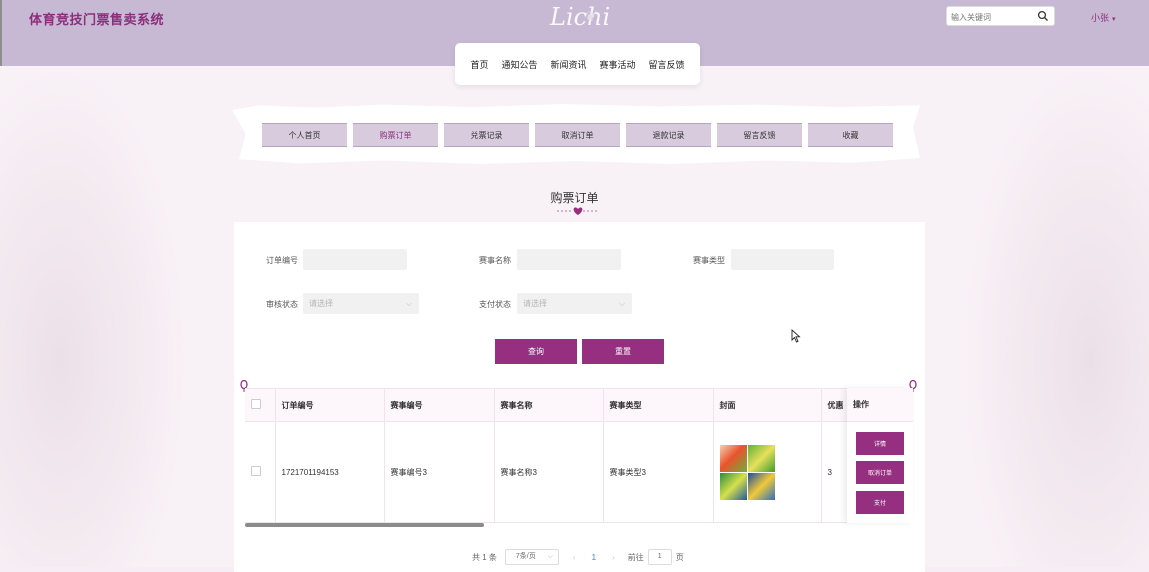 The height and width of the screenshot is (572, 1149). I want to click on logo-text: Lichi, so click(580, 17).